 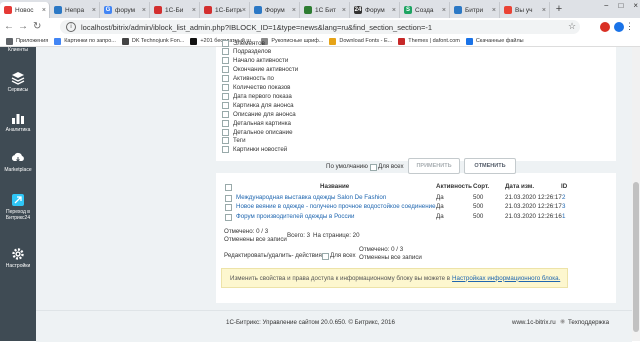 What do you see at coordinates (260, 96) in the screenshot?
I see `column-option: Дата первого показа` at bounding box center [260, 96].